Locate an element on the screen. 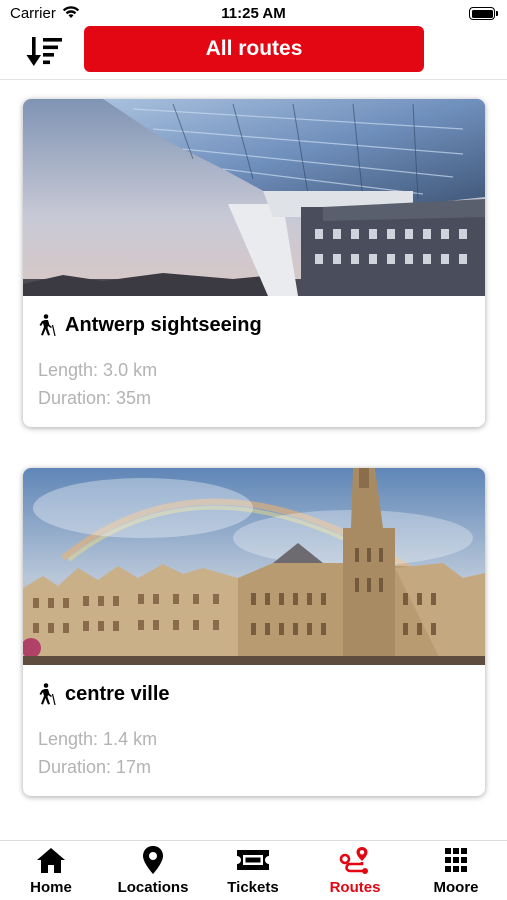 The image size is (507, 900). all-routes-button: All routes is located at coordinates (254, 49).